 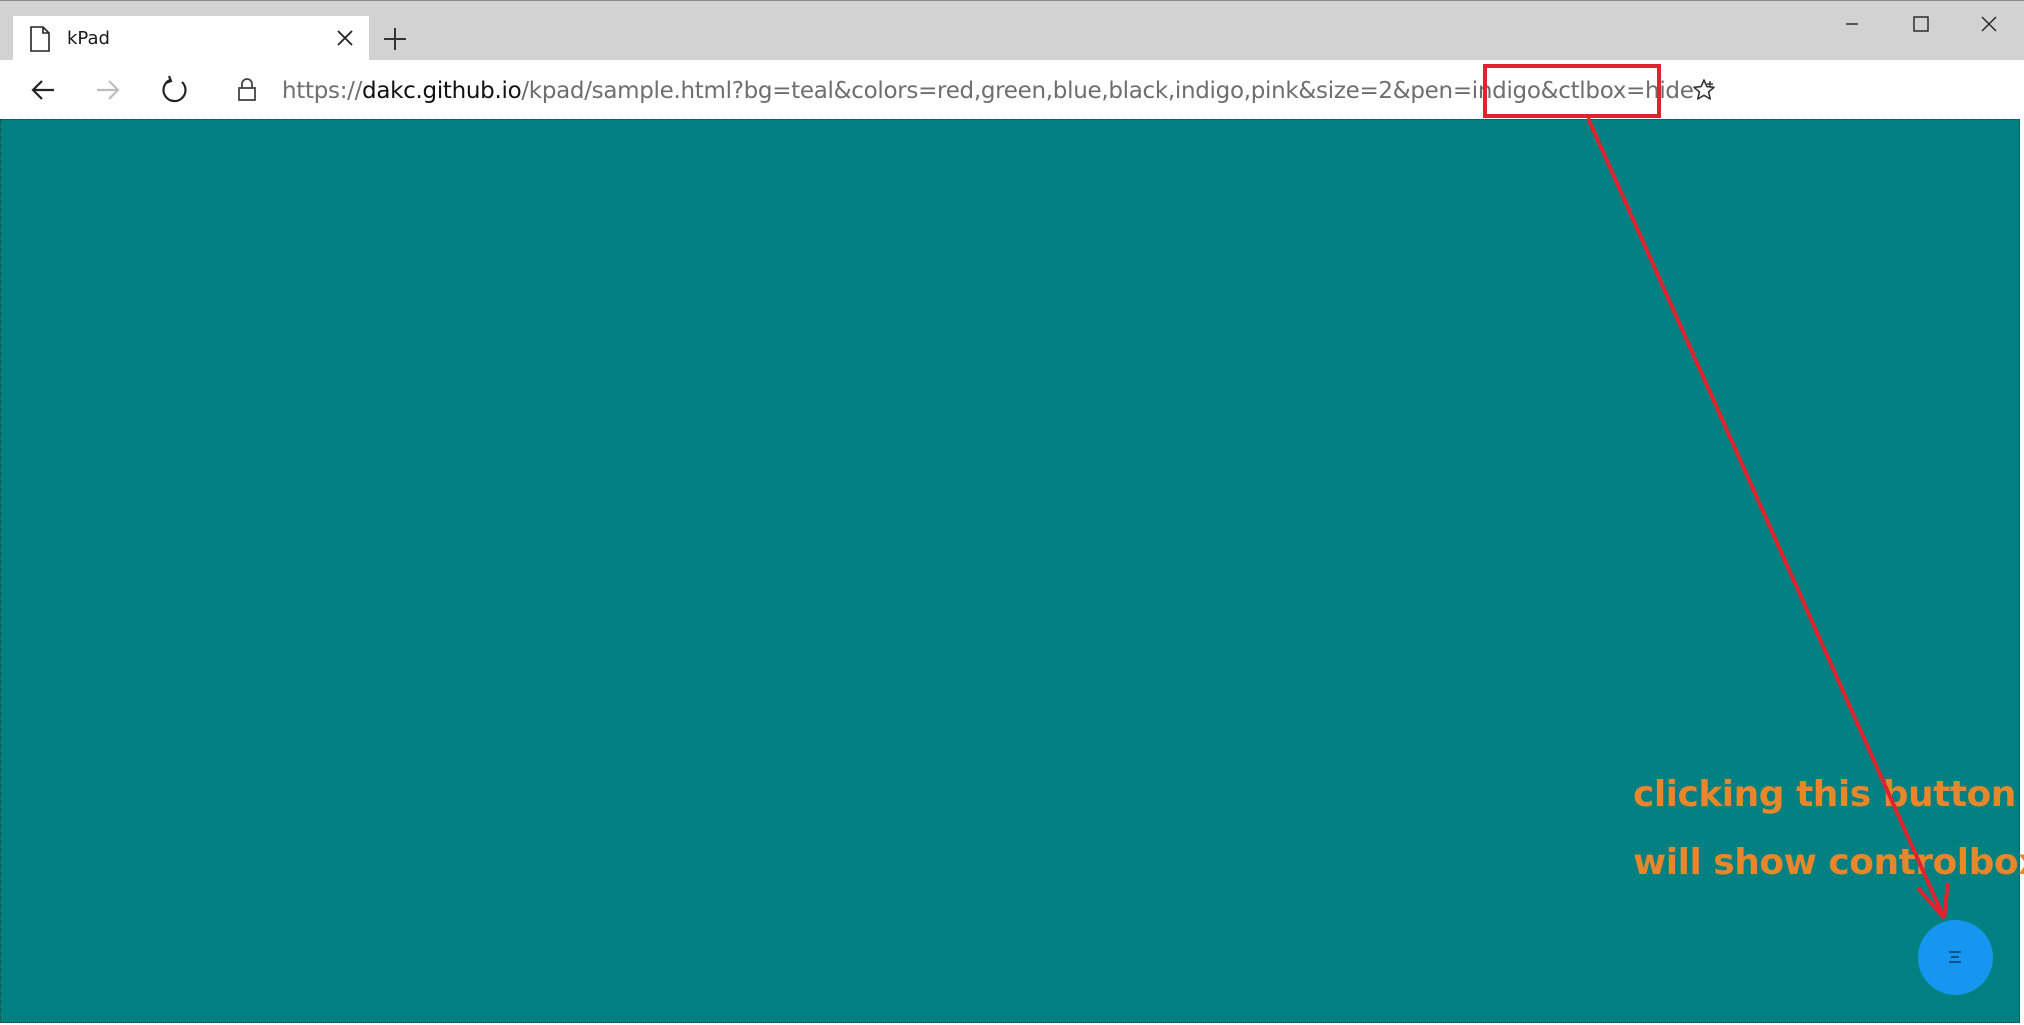 What do you see at coordinates (247, 89) in the screenshot?
I see `lock-icon` at bounding box center [247, 89].